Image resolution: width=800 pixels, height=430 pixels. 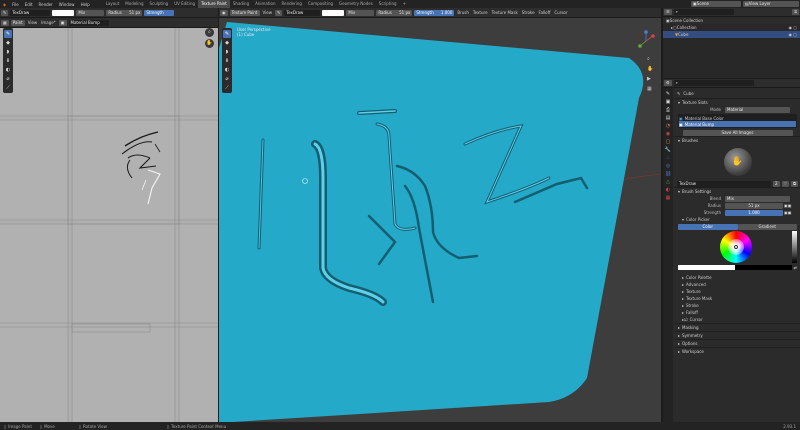 What do you see at coordinates (737, 124) in the screenshot?
I see `slot-bump: ▣ Material Bump` at bounding box center [737, 124].